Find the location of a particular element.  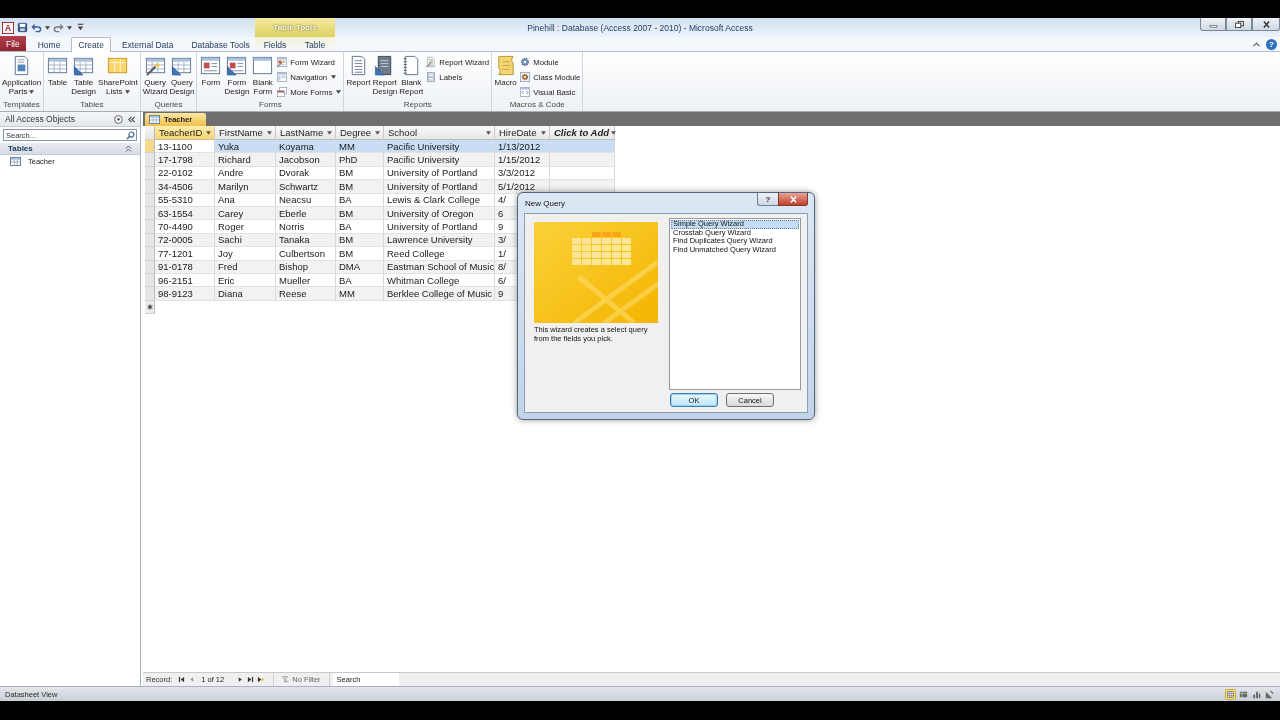

contextual-tab-header: Table Tools is located at coordinates (295, 27).